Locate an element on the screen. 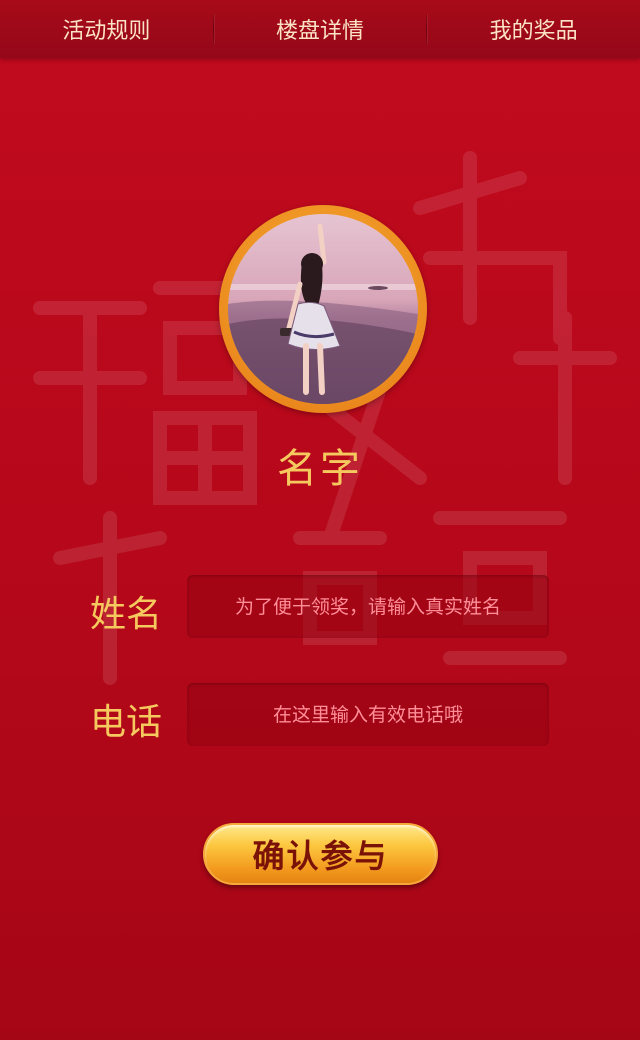 This screenshot has height=1040, width=640. confirm-participate-label: 确认参与 is located at coordinates (320, 856).